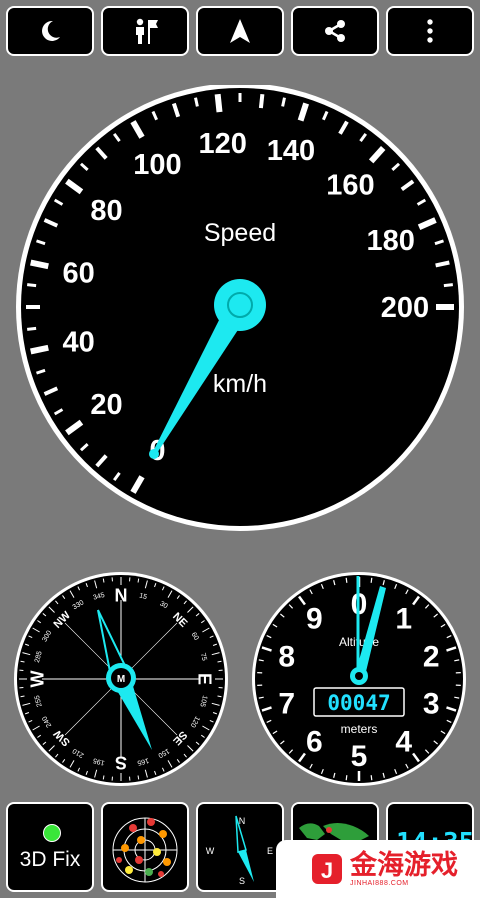 The width and height of the screenshot is (480, 898). Describe the element at coordinates (314, 741) in the screenshot. I see `altimeter-digit: 6` at that location.